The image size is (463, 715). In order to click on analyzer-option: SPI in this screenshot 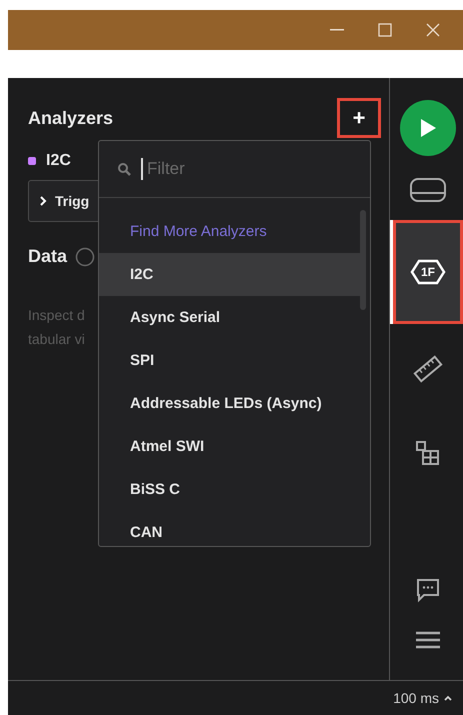, I will do `click(229, 360)`.